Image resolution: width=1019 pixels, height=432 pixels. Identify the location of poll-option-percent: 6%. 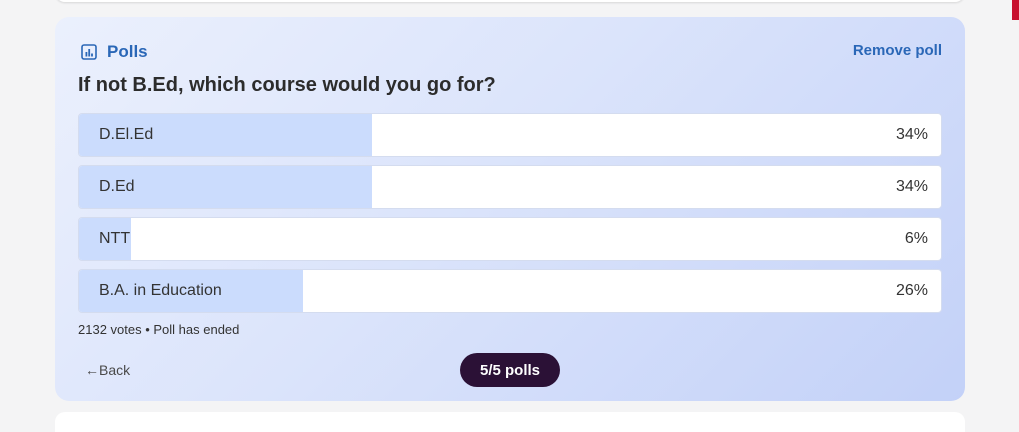
(916, 238).